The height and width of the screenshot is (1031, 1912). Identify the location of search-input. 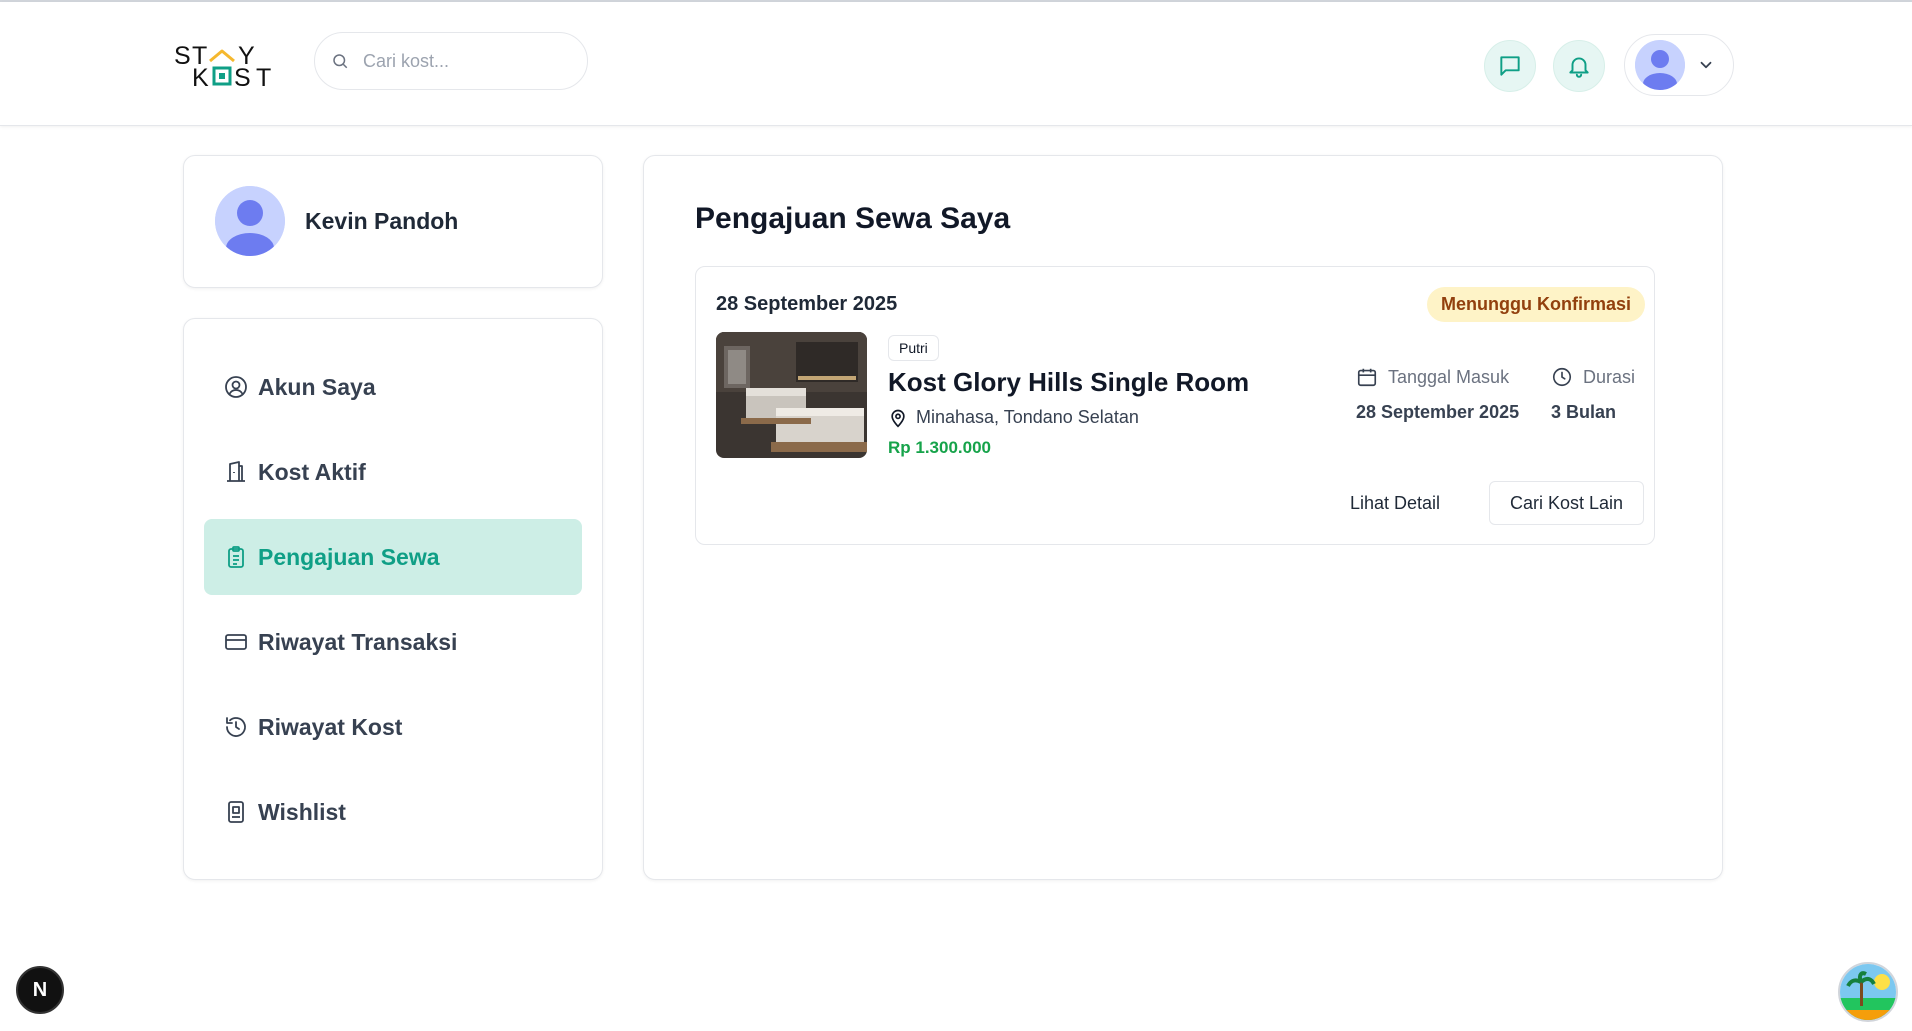
(463, 61).